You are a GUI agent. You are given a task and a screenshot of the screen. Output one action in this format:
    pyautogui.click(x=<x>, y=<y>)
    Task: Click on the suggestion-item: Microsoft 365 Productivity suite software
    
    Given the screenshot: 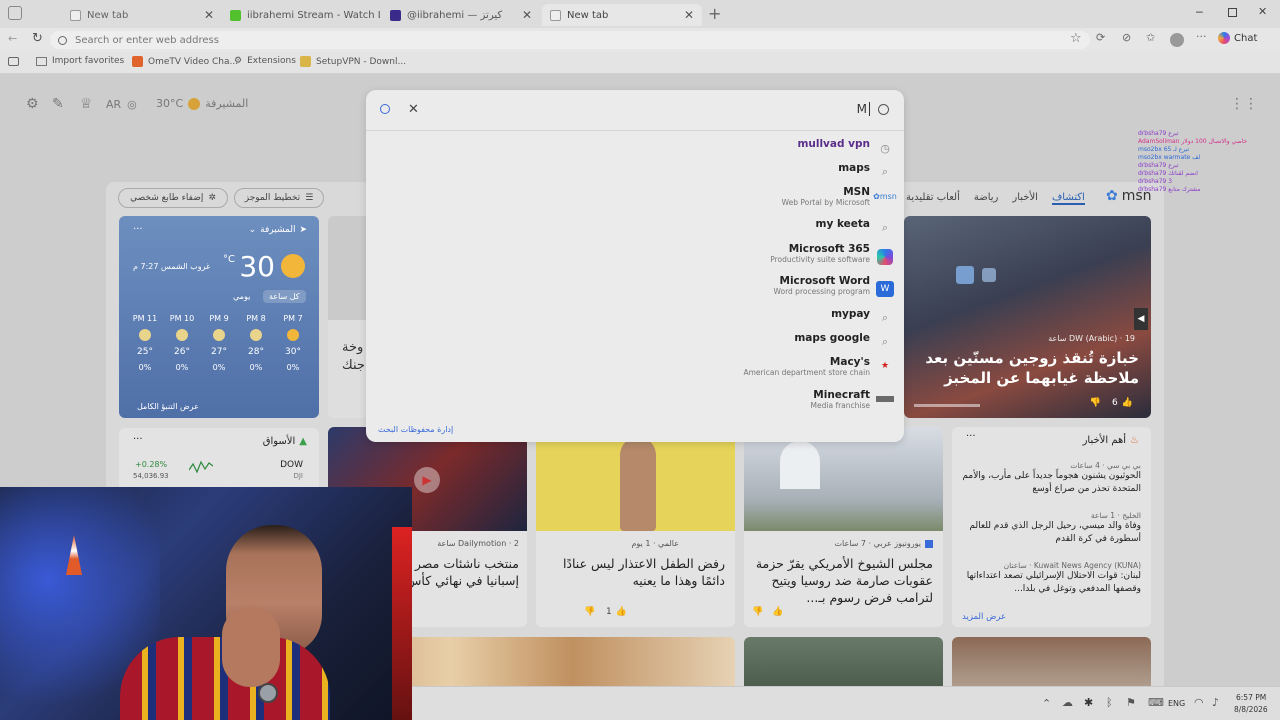 What is the action you would take?
    pyautogui.click(x=638, y=254)
    